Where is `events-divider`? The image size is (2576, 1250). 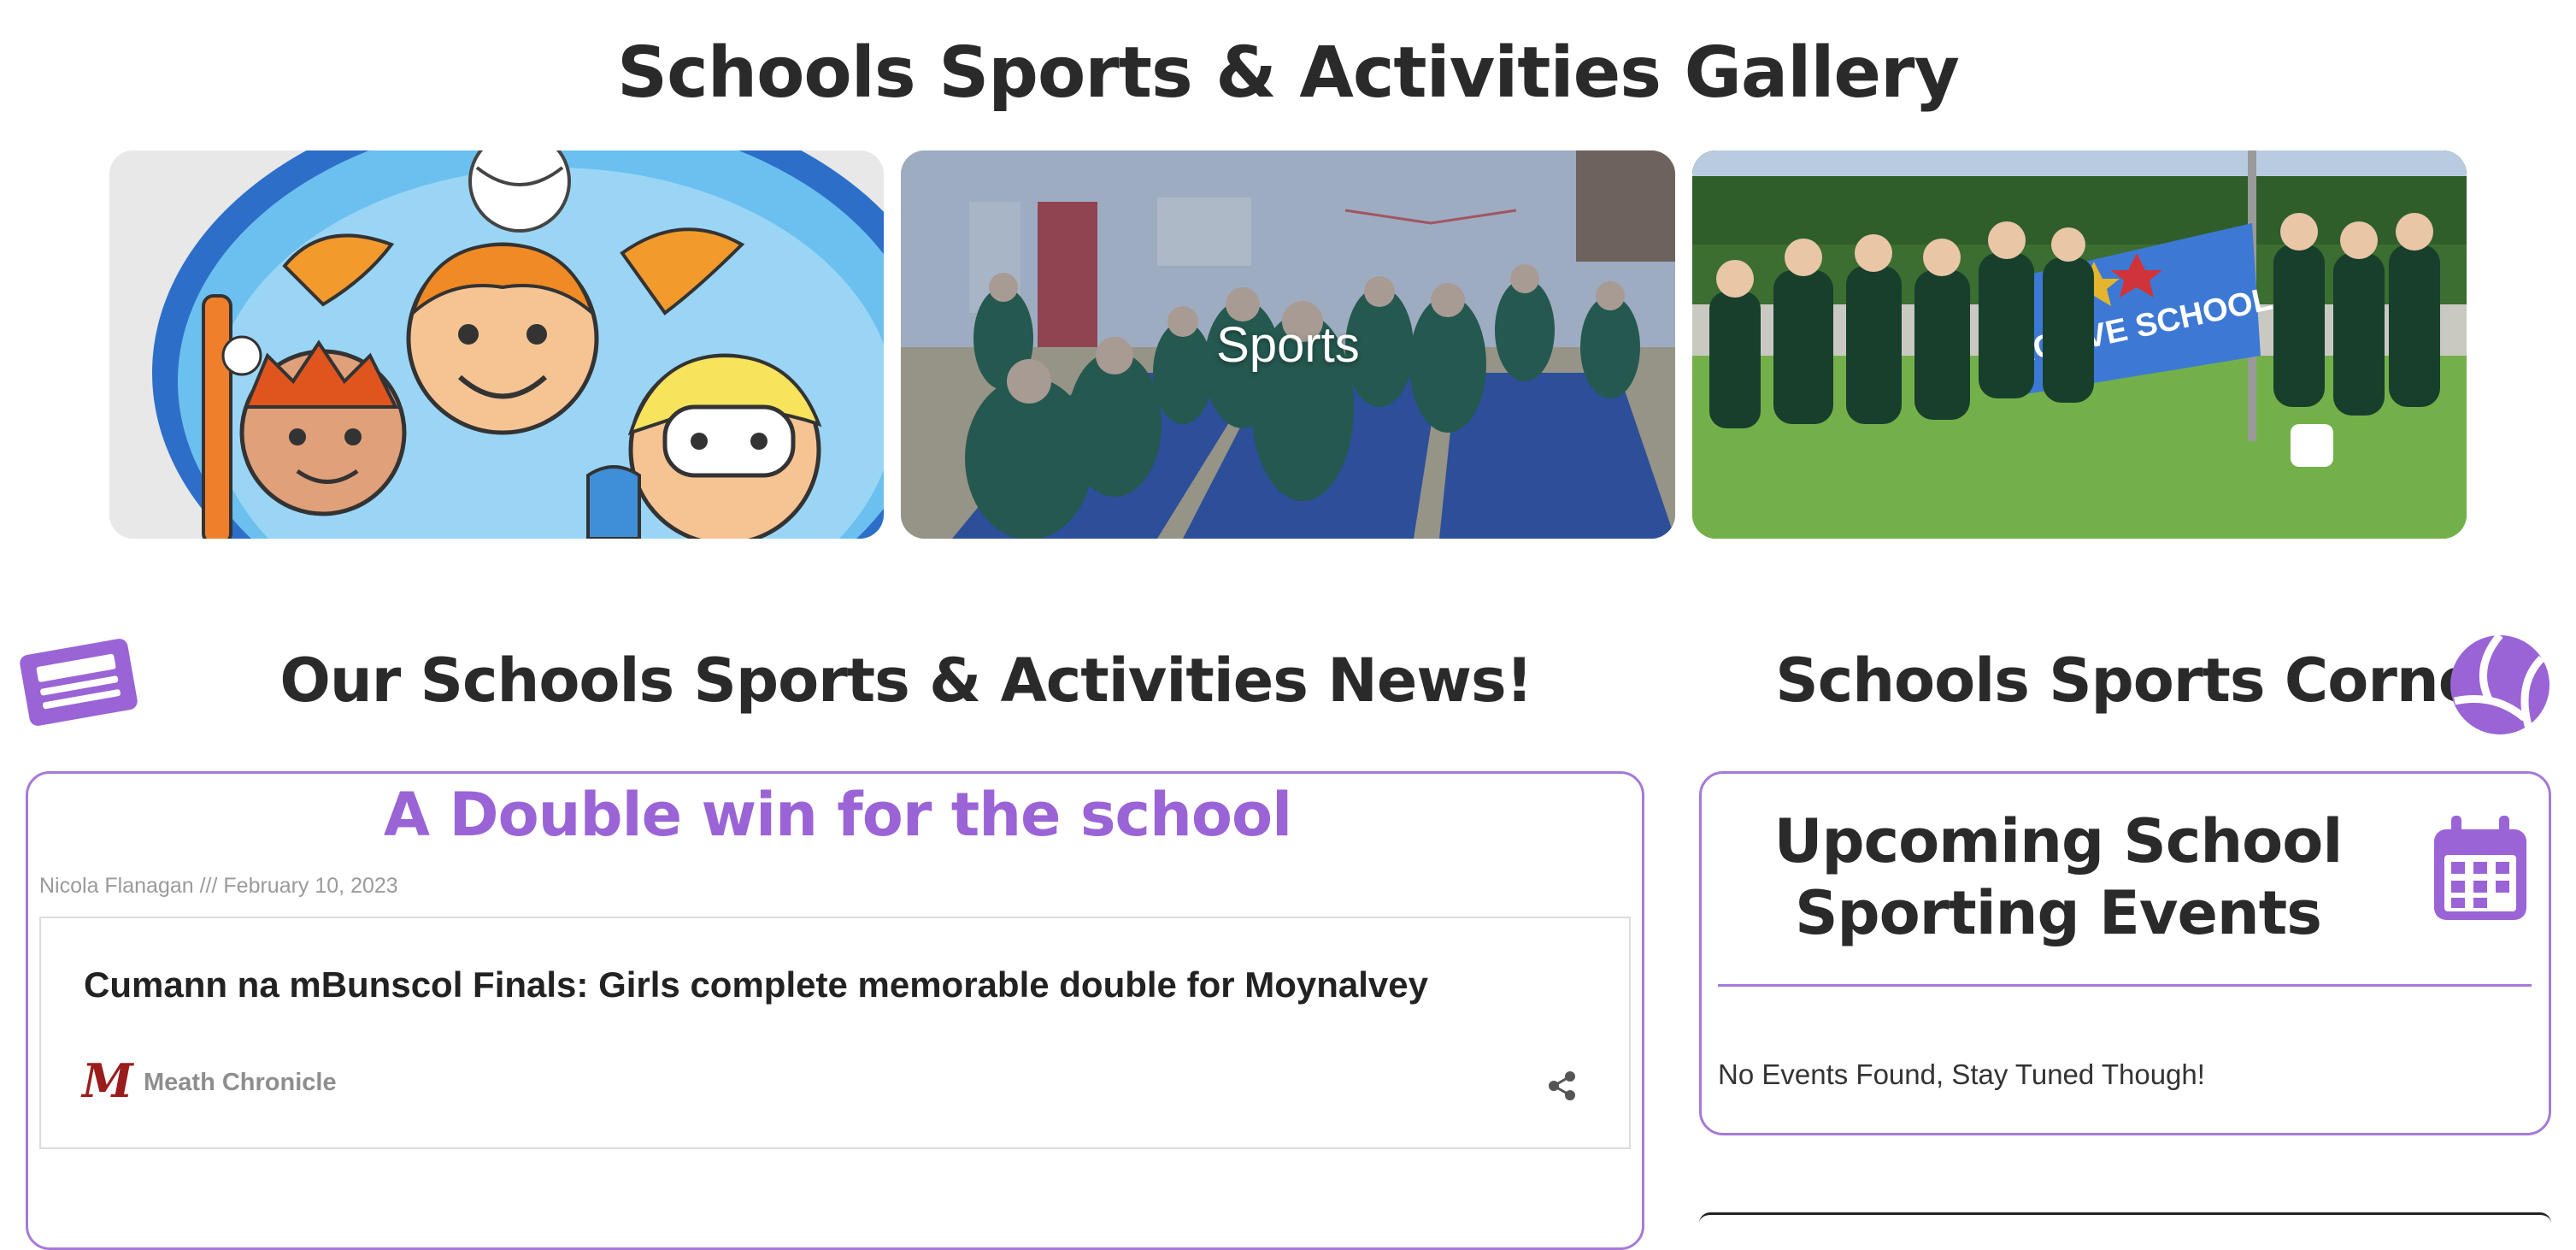
events-divider is located at coordinates (2125, 985).